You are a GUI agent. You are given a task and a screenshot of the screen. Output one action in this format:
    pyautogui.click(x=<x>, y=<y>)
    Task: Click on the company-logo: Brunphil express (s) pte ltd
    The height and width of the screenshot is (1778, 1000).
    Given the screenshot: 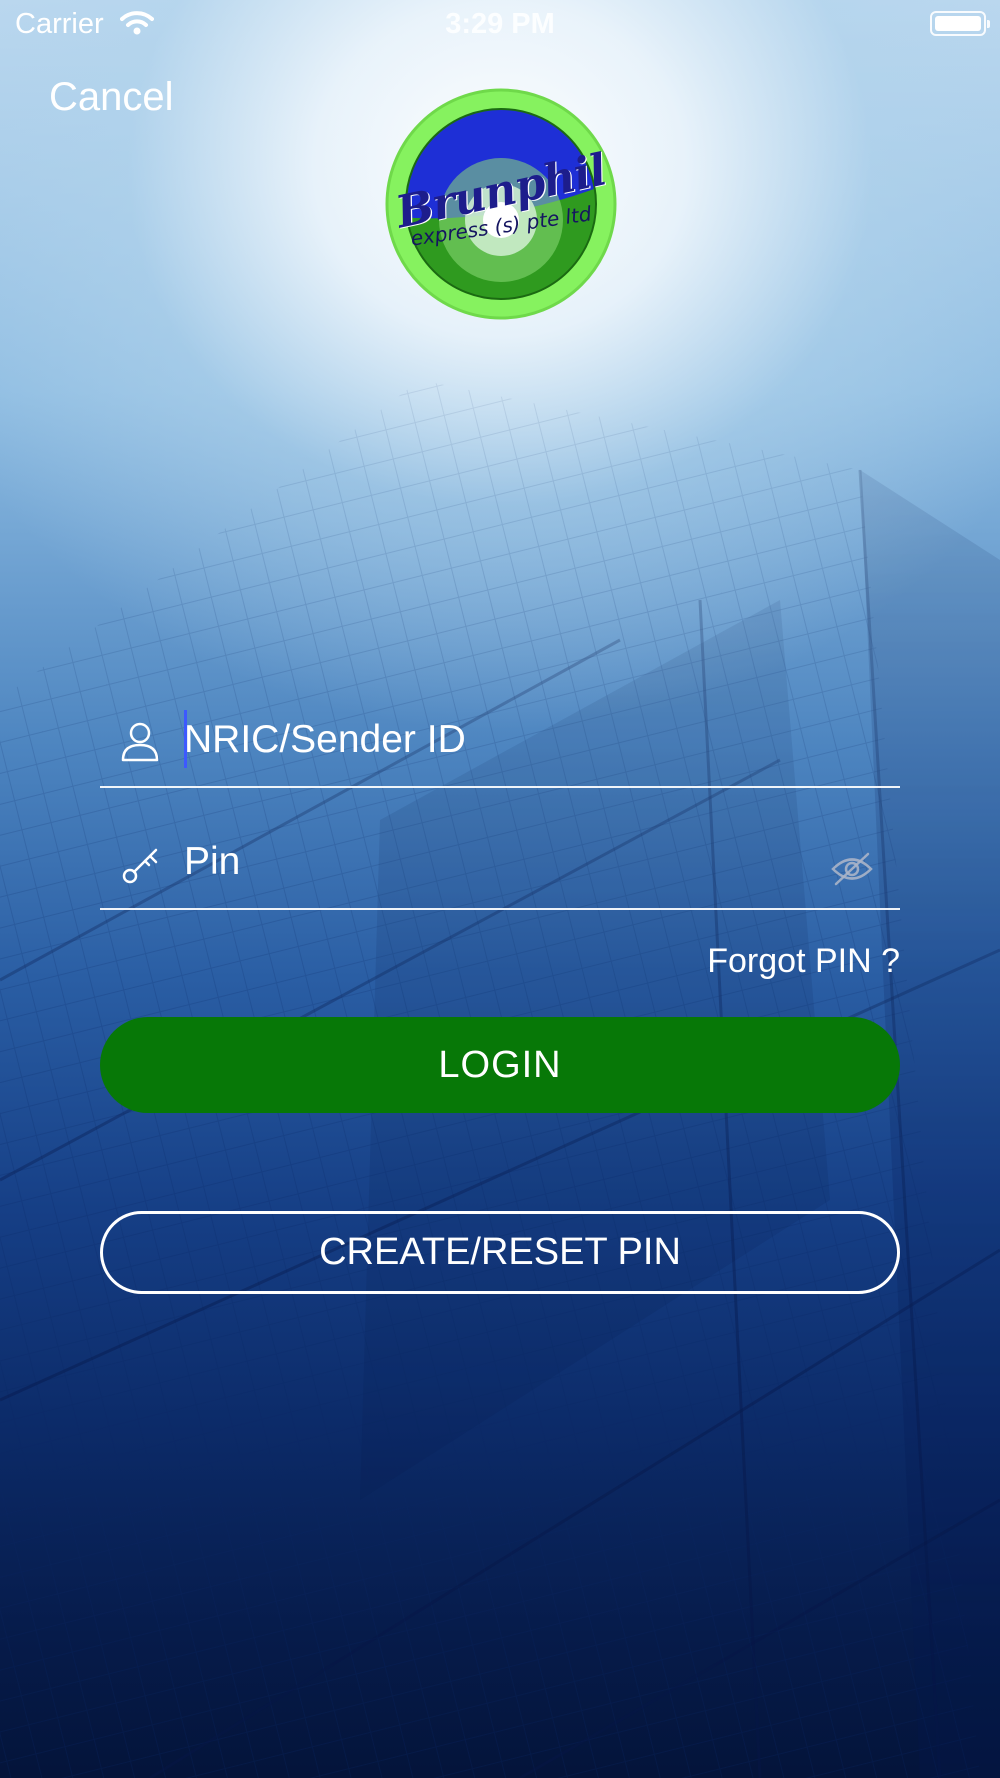 What is the action you would take?
    pyautogui.click(x=501, y=204)
    